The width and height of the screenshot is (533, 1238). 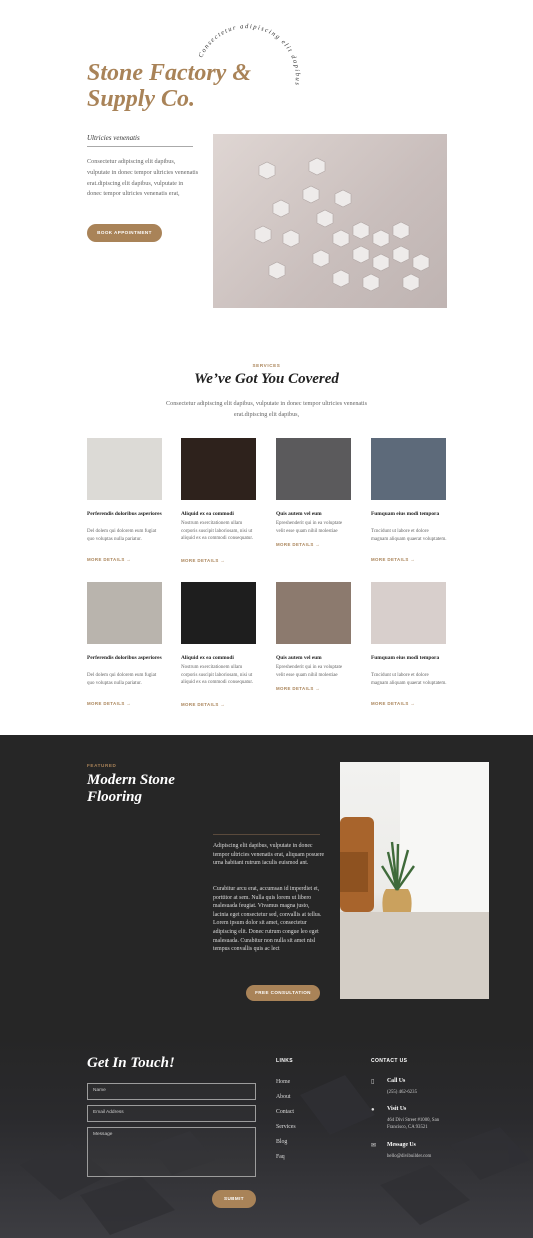 I want to click on footer-link-faq: Faq, so click(x=280, y=1157).